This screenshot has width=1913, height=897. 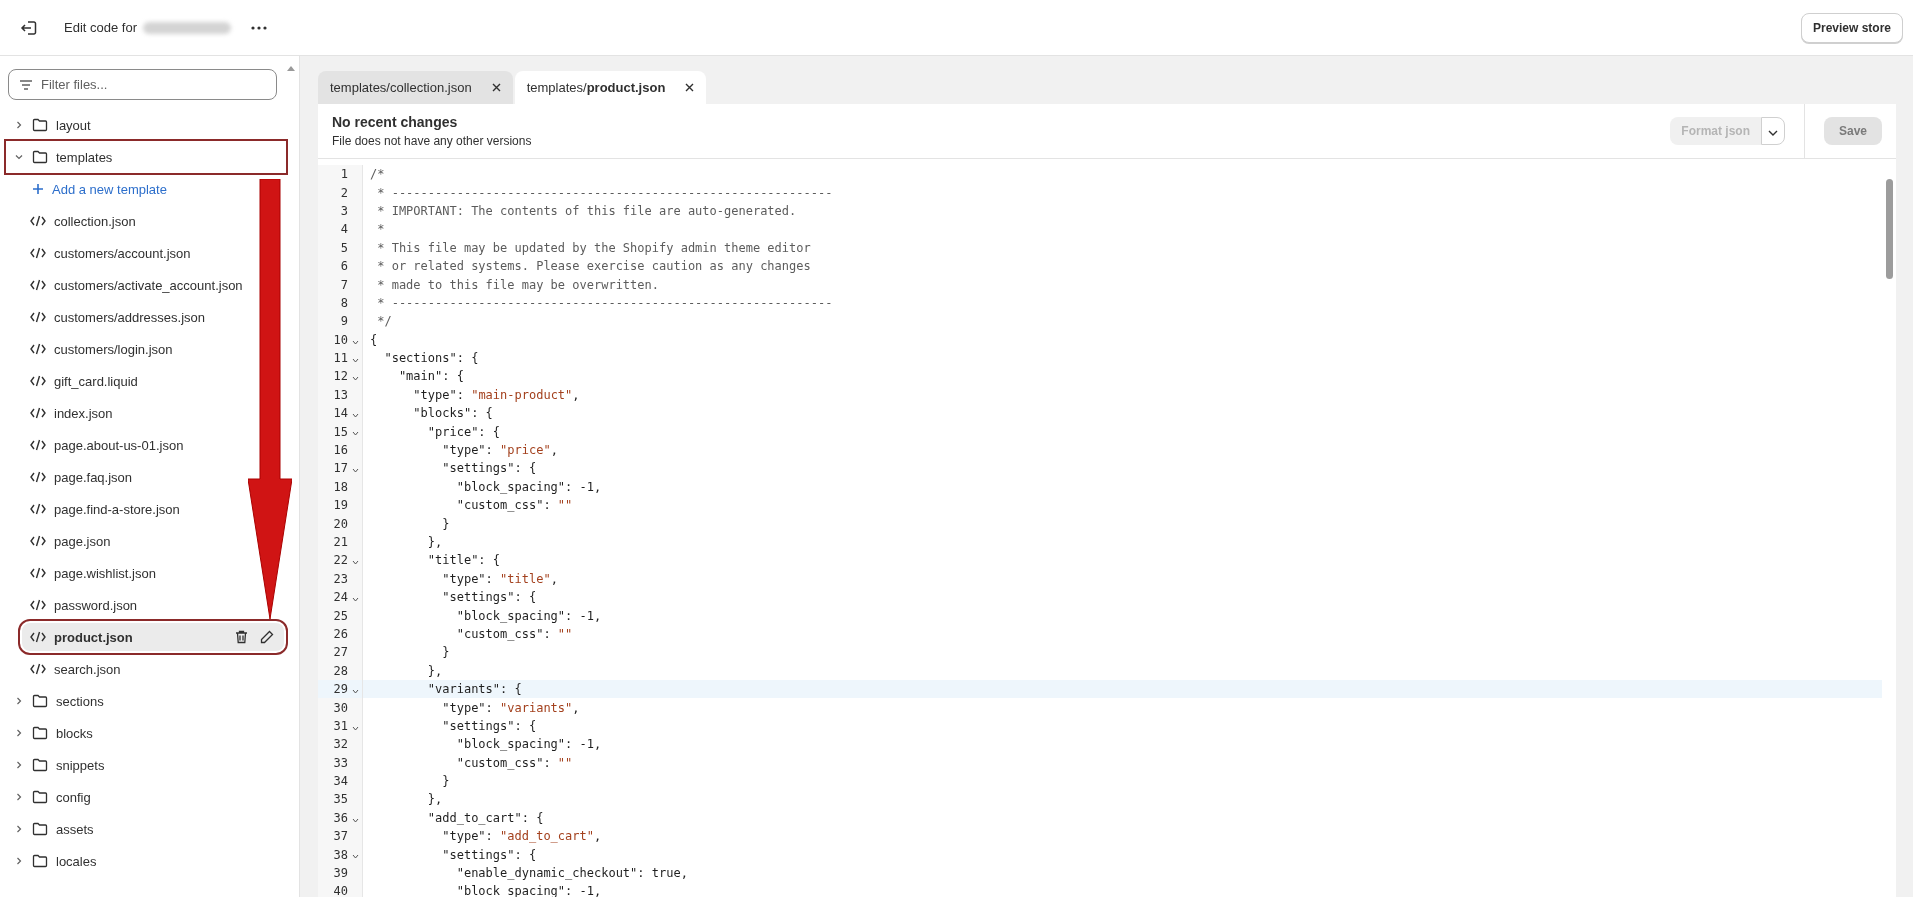 I want to click on folder-item: layout, so click(x=51, y=125).